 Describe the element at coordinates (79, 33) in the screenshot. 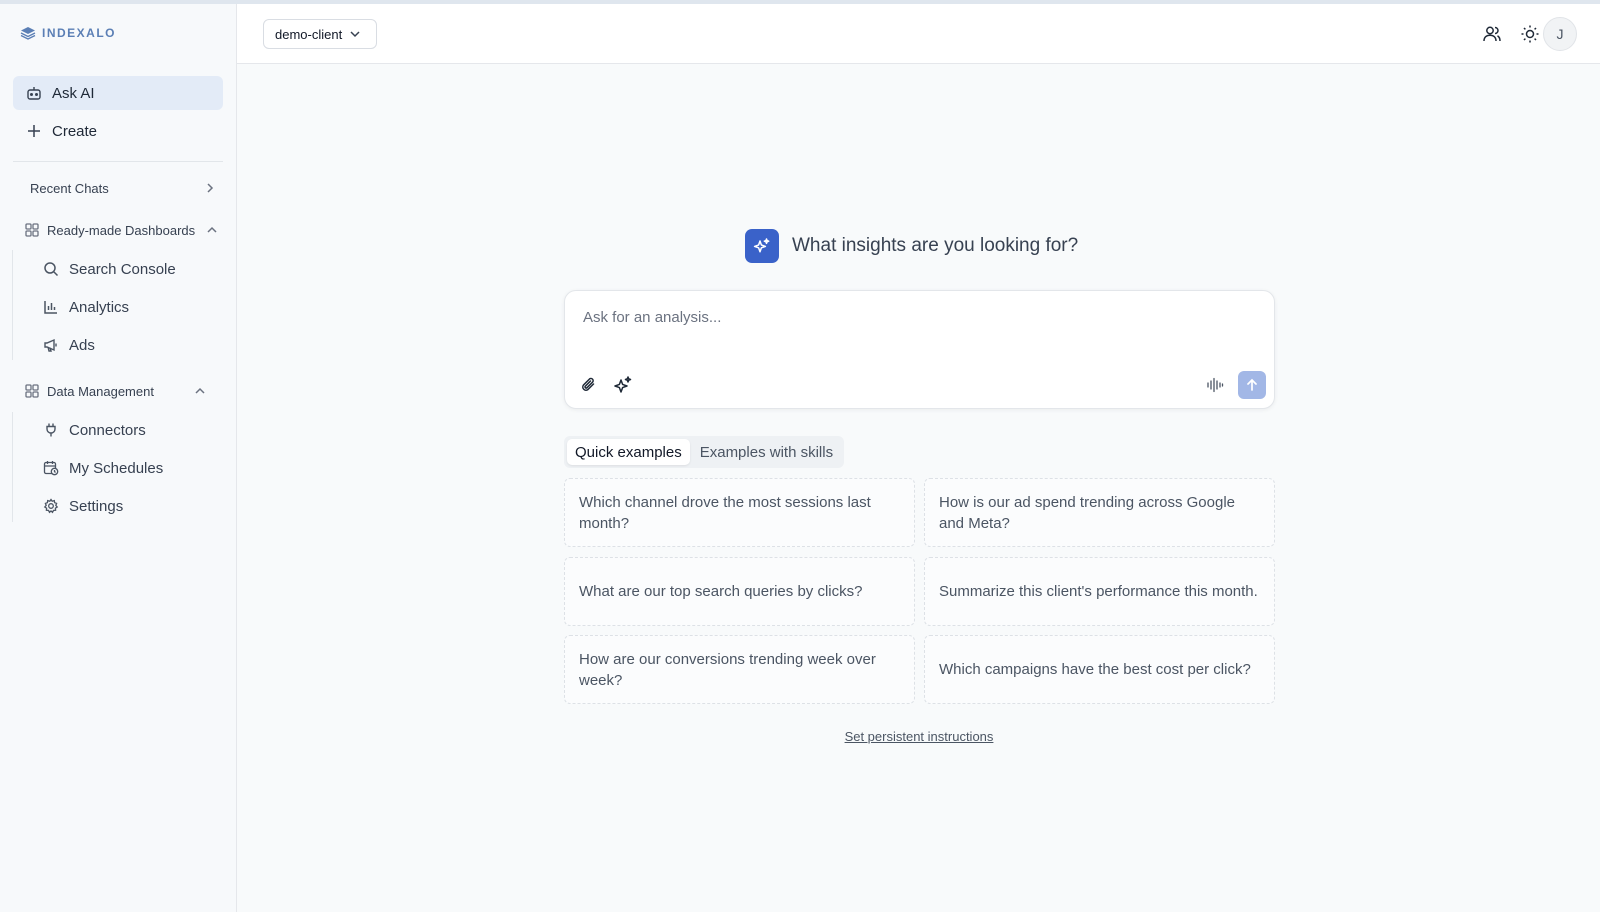

I see `logo-text: INDEXALO` at that location.